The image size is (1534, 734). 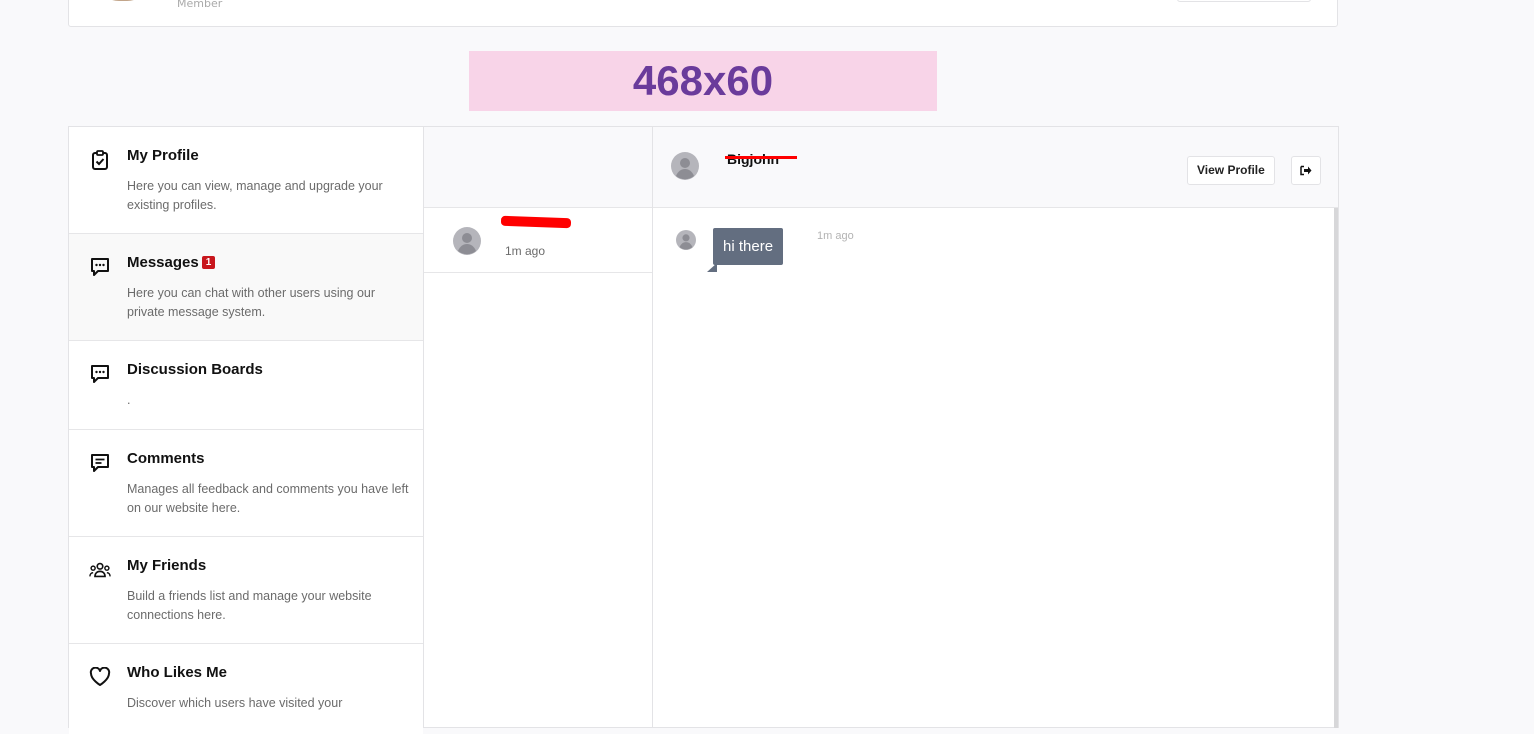 I want to click on sidebar-item-desc: Discover which users have visited your, so click(x=235, y=703).